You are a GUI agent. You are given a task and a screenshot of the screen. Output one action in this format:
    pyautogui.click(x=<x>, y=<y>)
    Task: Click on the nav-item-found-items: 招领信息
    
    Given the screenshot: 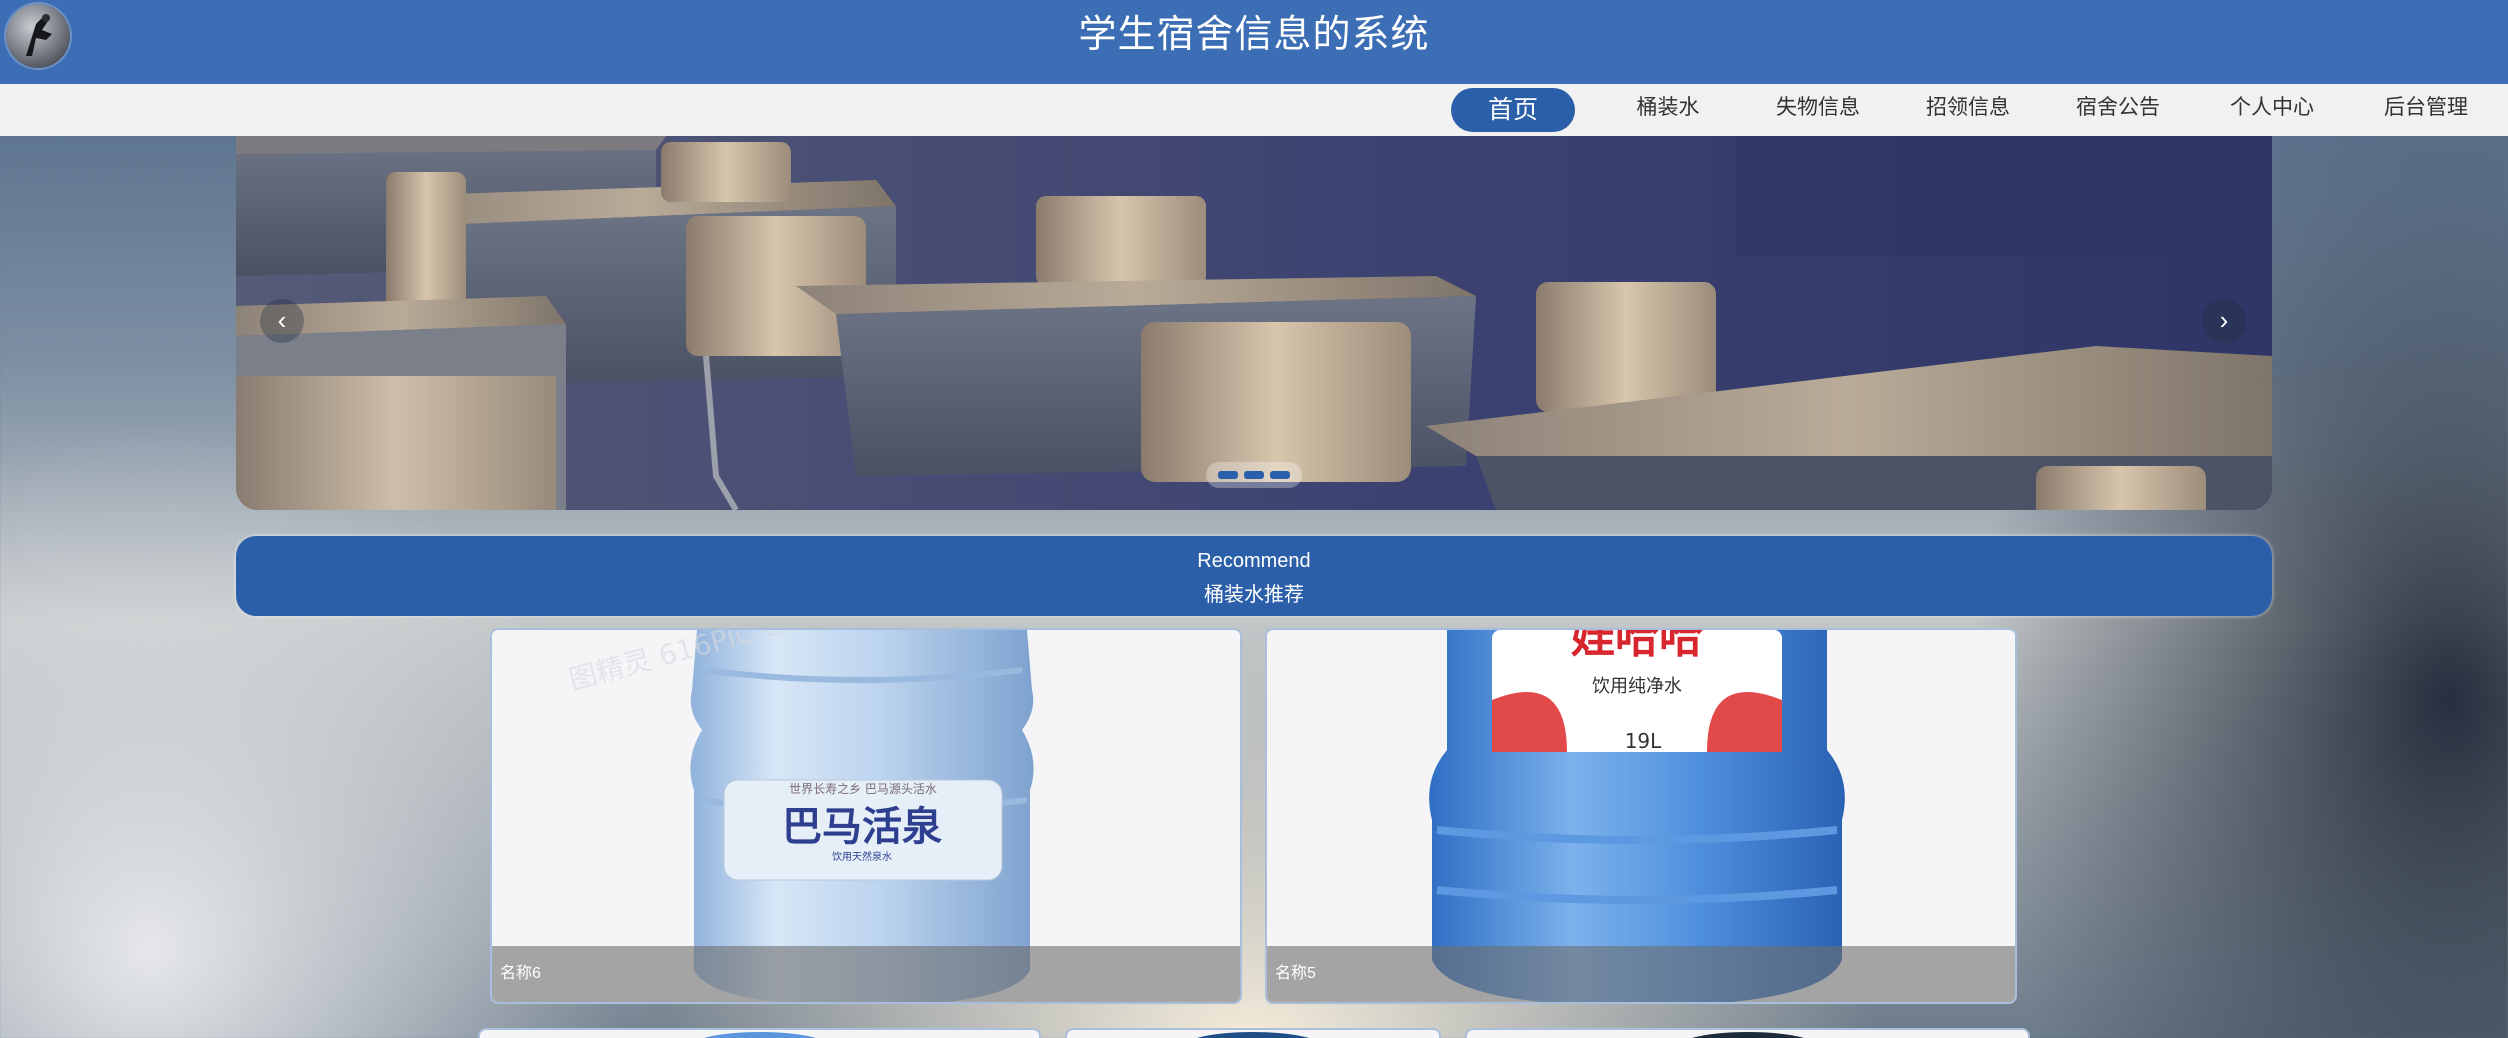 What is the action you would take?
    pyautogui.click(x=1968, y=108)
    